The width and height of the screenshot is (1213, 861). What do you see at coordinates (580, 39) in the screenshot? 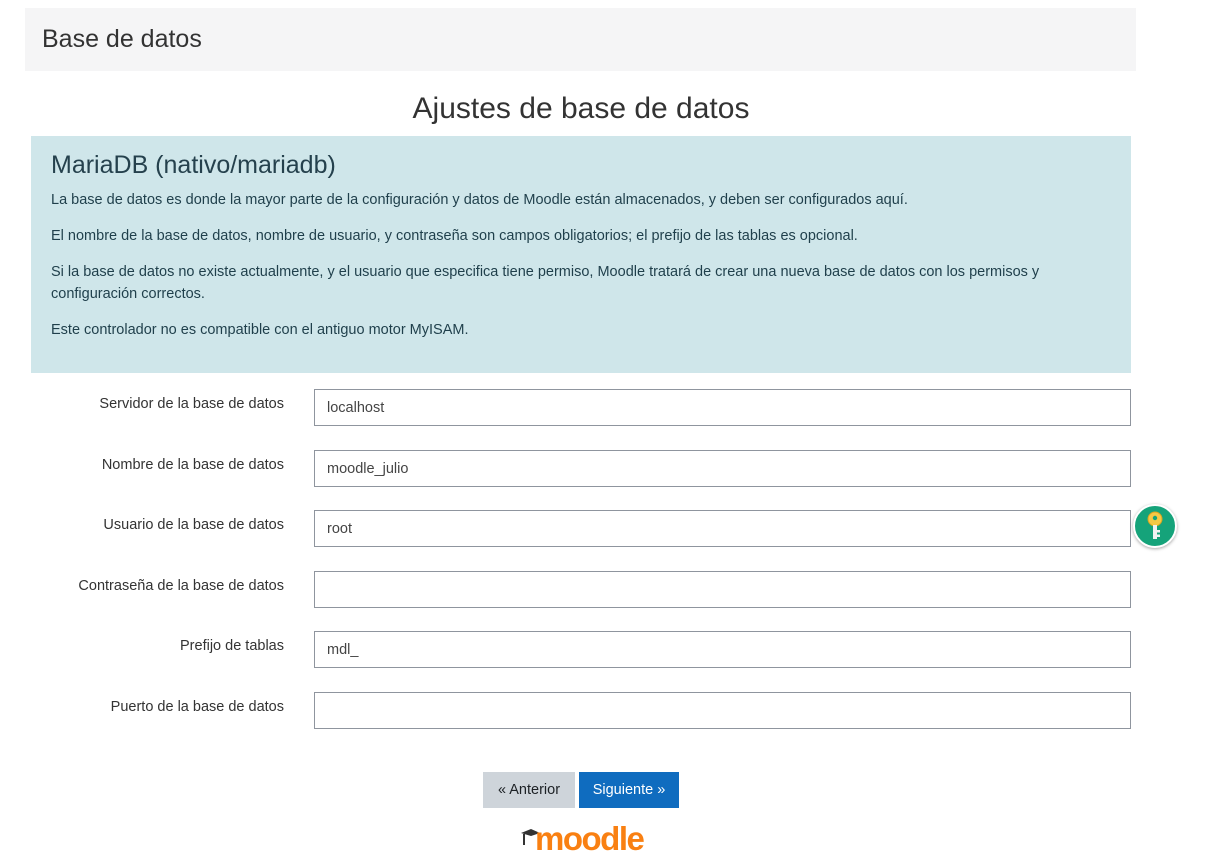
I see `page-header: Base de datos` at bounding box center [580, 39].